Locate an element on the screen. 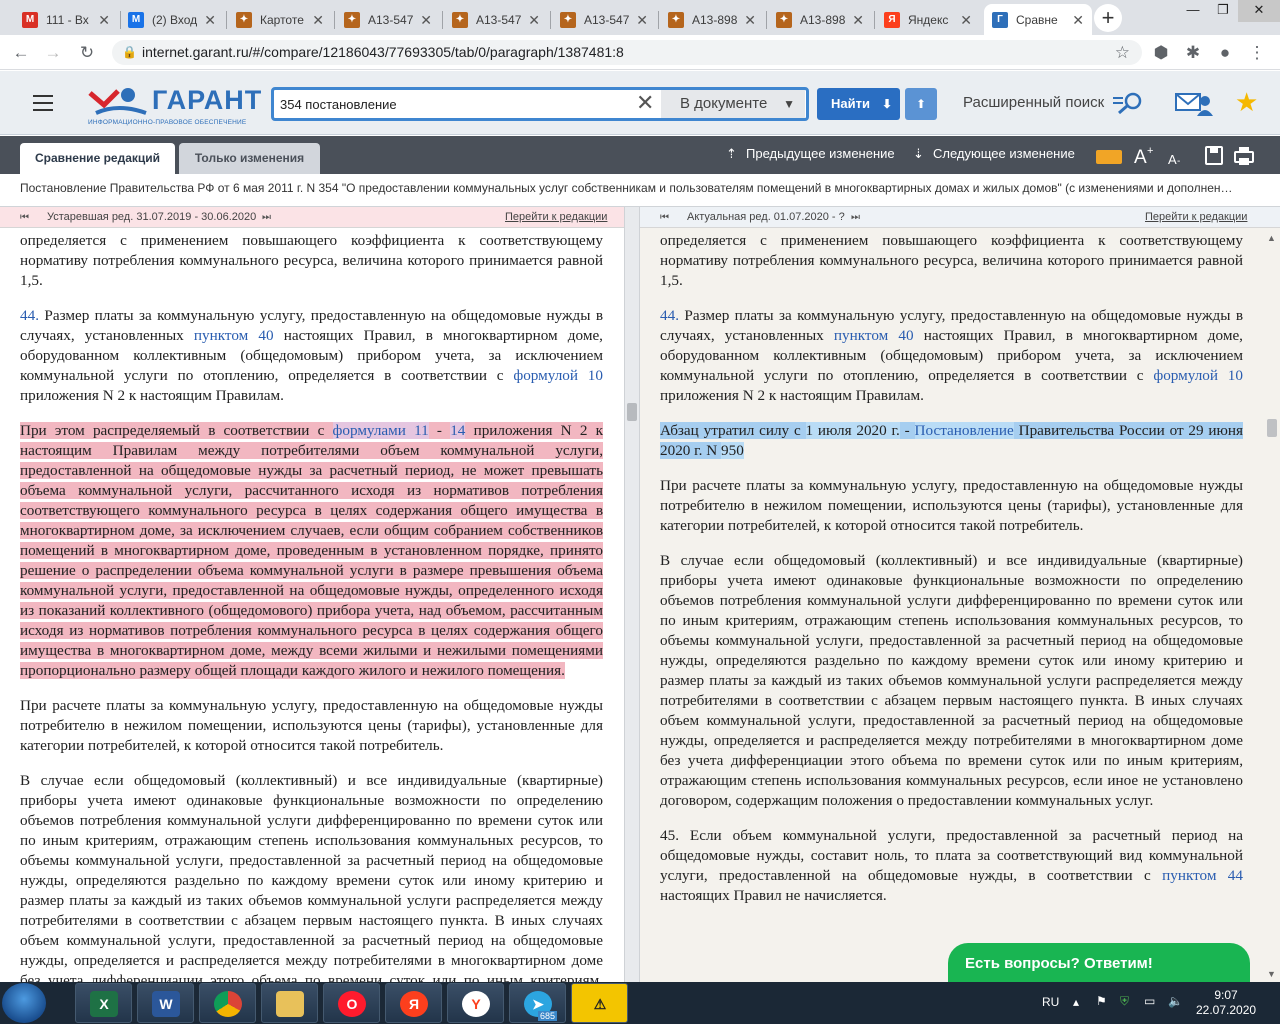 The height and width of the screenshot is (1024, 1280). right-scrollbar: ▲ ▼ is located at coordinates (1272, 605).